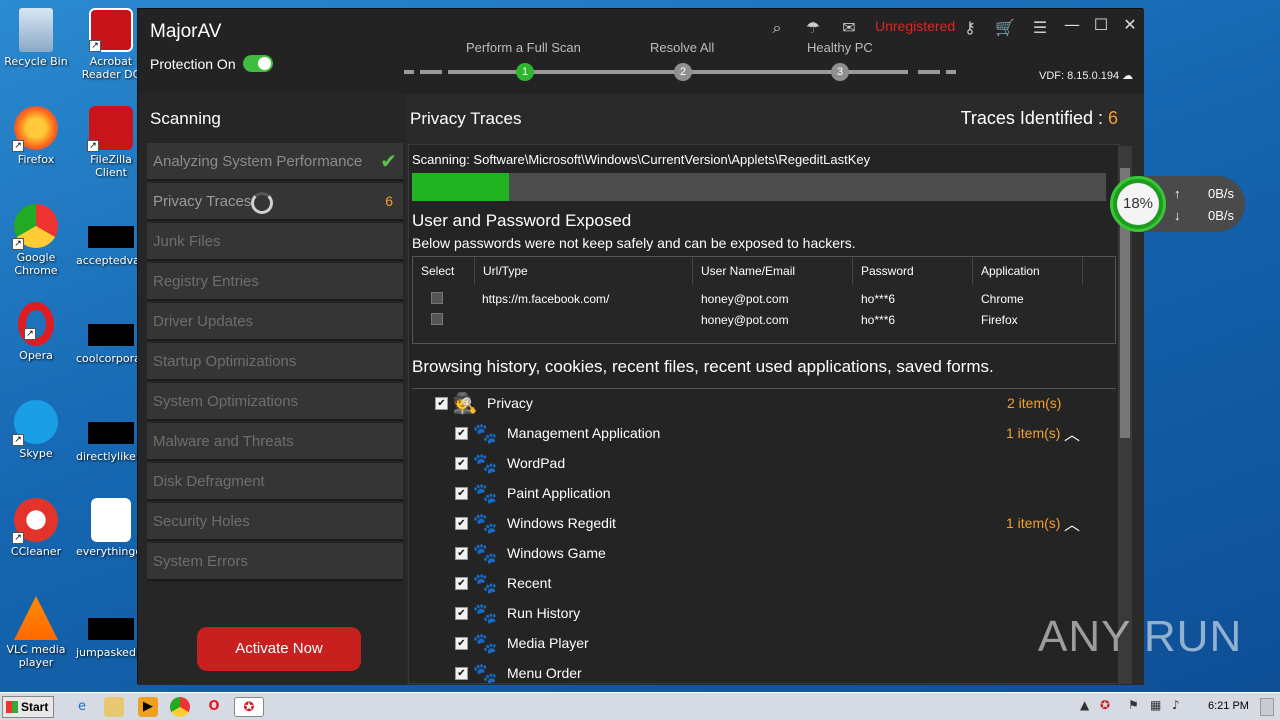 Image resolution: width=1280 pixels, height=720 pixels. What do you see at coordinates (849, 28) in the screenshot?
I see `mail-icon: ✉` at bounding box center [849, 28].